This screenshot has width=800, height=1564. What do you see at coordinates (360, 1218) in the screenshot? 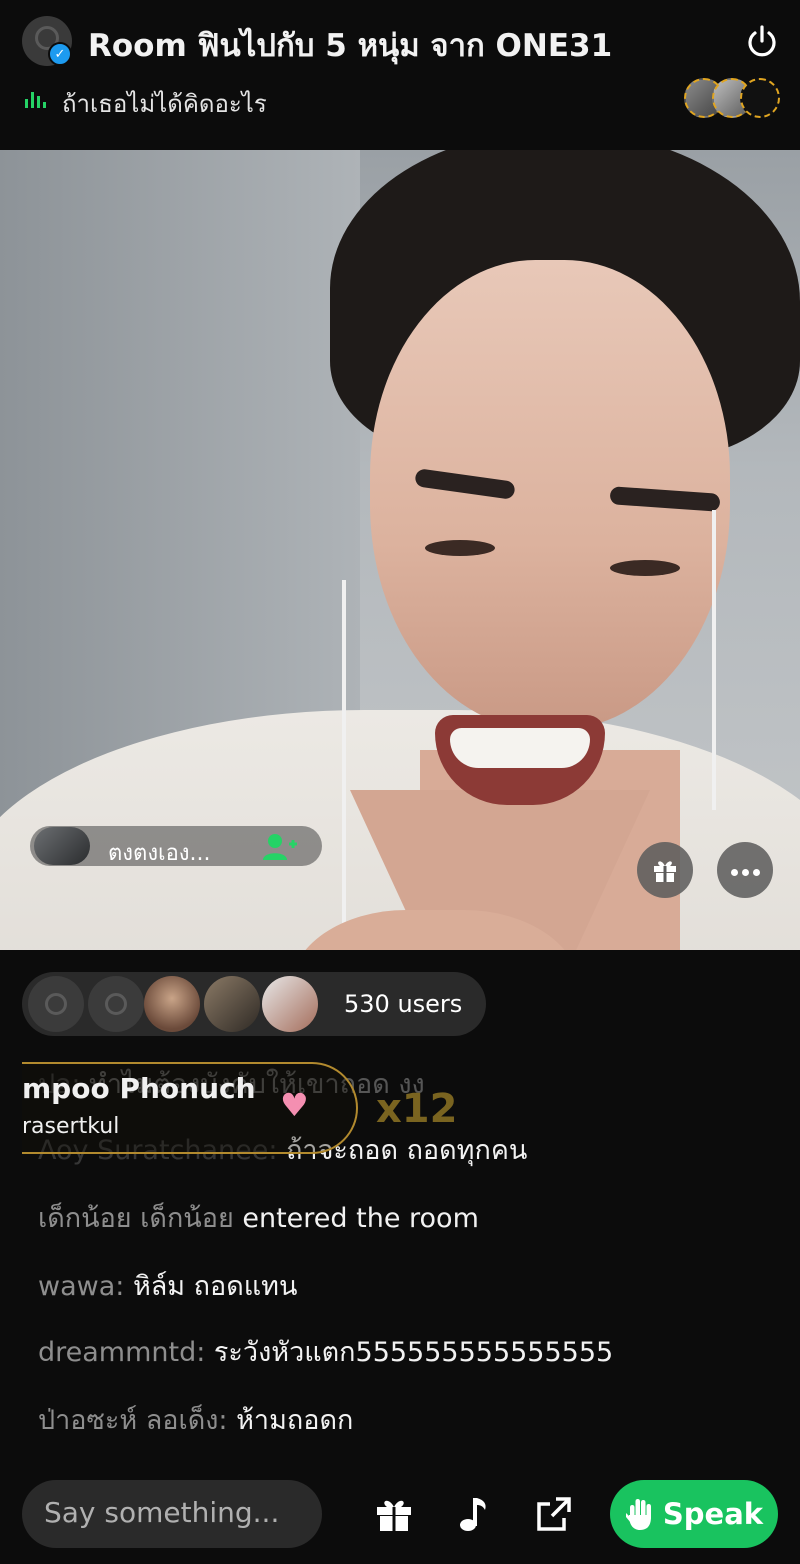
I see `chat-text: entered the room` at bounding box center [360, 1218].